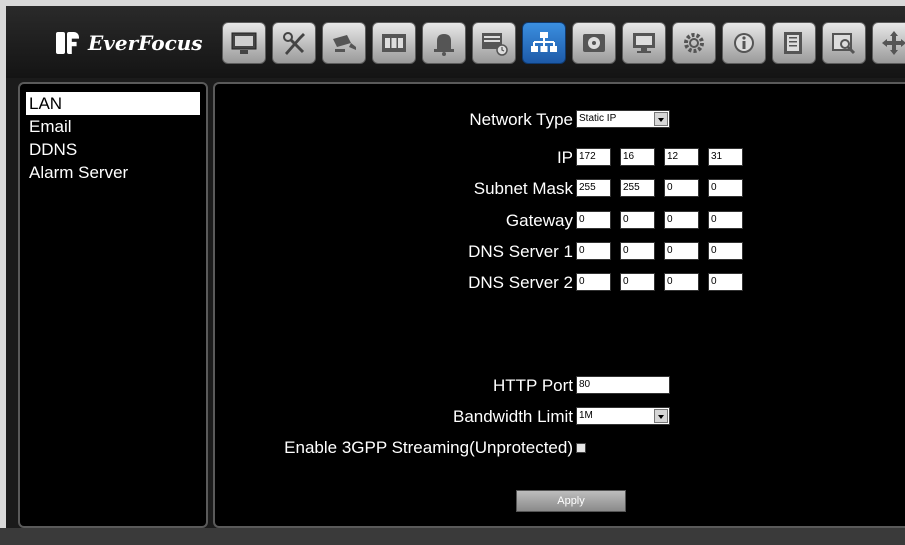  What do you see at coordinates (494, 43) in the screenshot?
I see `schedule-icon` at bounding box center [494, 43].